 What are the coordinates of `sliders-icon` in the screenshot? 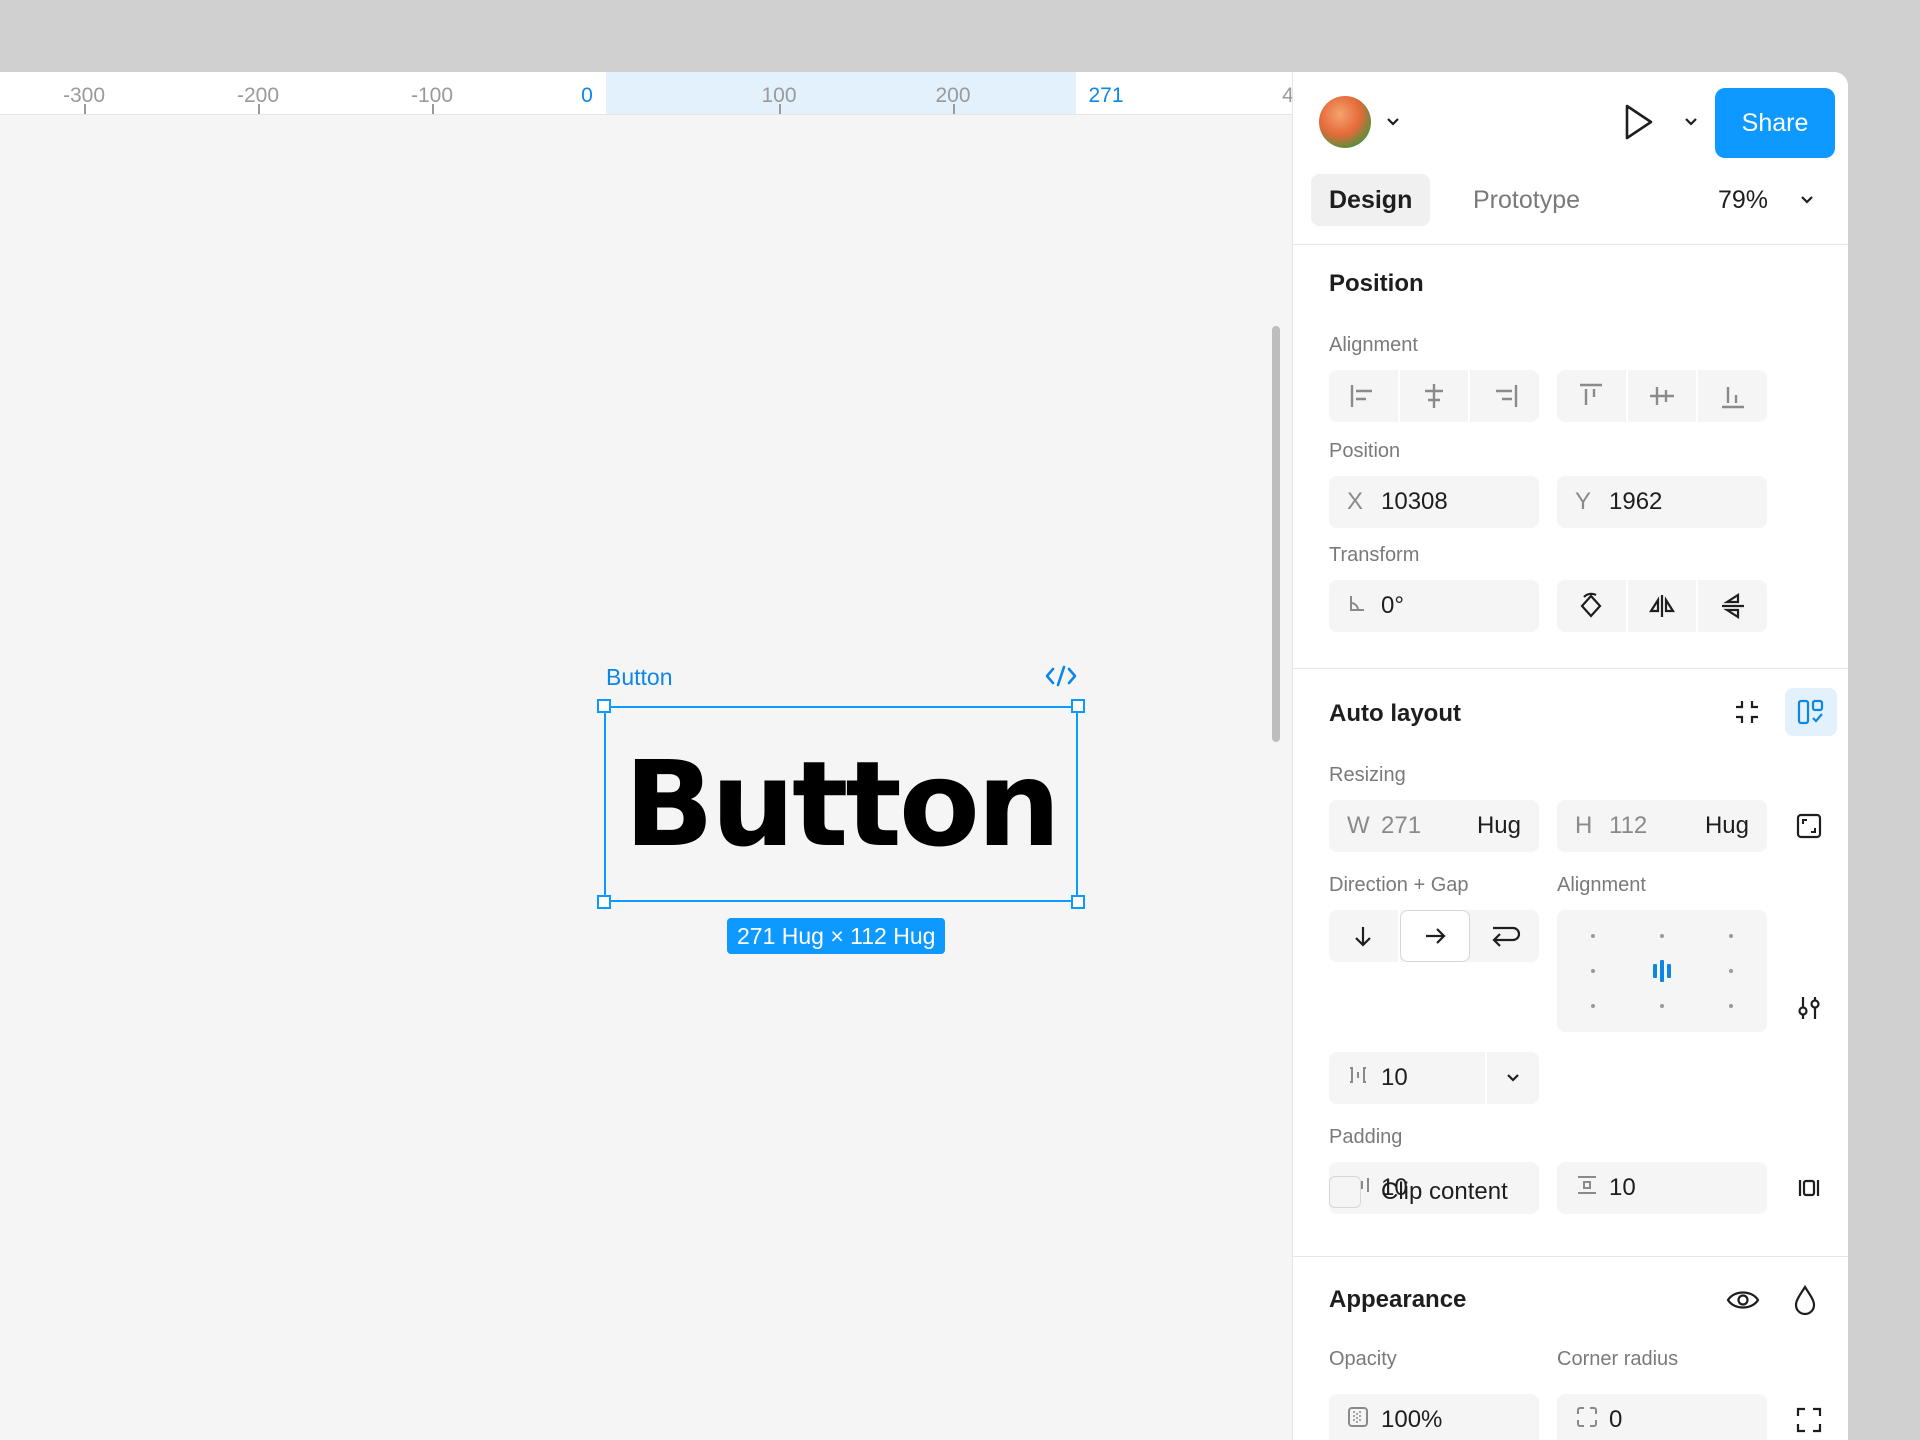 It's located at (1809, 1008).